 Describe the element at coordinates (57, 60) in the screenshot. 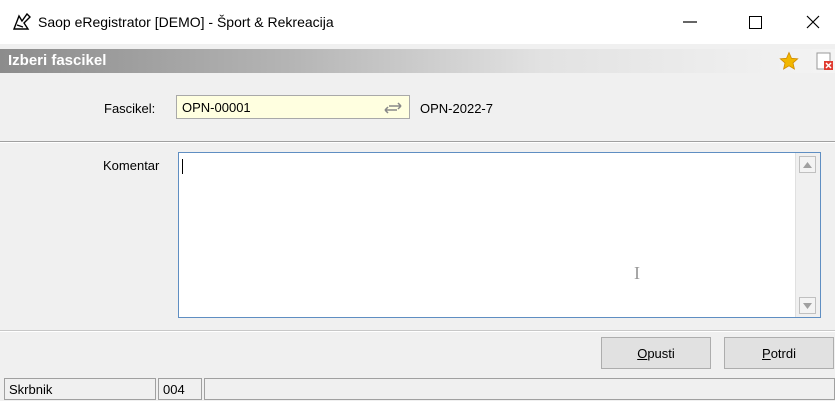

I see `panel-title: Izberi fascikel` at that location.